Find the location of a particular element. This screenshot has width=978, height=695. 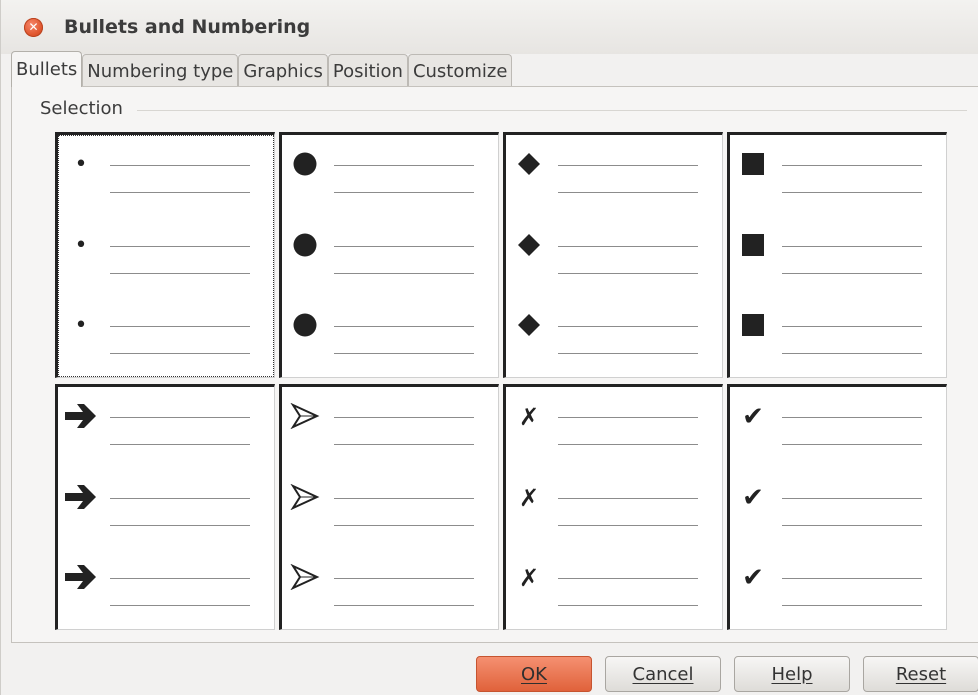

tab-graphics: Graphics is located at coordinates (283, 70).